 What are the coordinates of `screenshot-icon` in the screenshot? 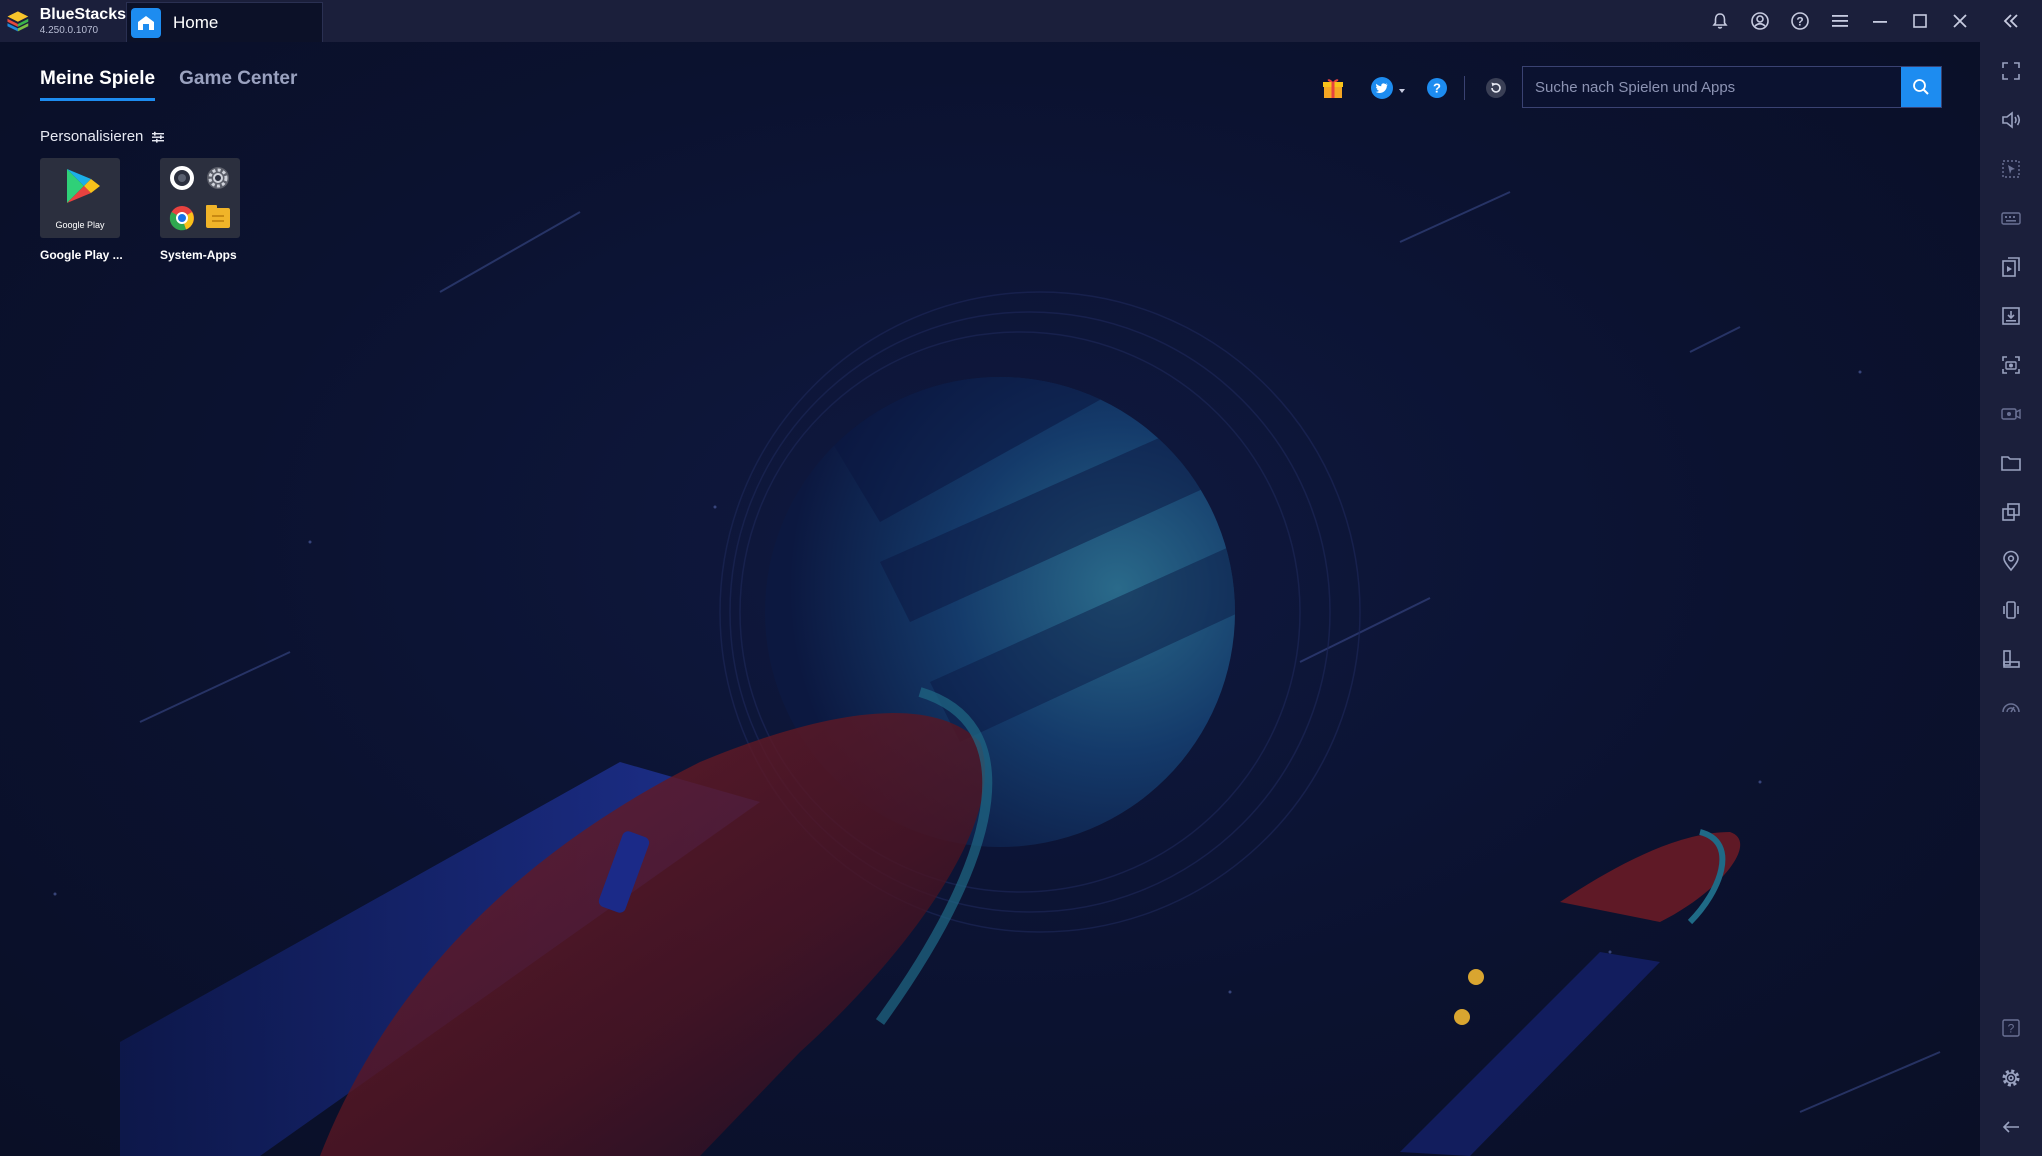 It's located at (2011, 365).